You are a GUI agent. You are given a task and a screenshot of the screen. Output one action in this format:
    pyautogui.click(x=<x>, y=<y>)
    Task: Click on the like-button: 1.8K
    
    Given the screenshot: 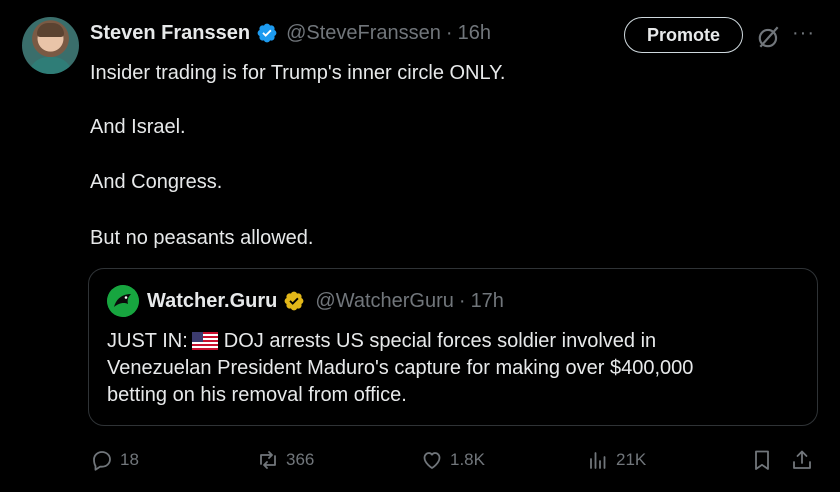 What is the action you would take?
    pyautogui.click(x=452, y=460)
    